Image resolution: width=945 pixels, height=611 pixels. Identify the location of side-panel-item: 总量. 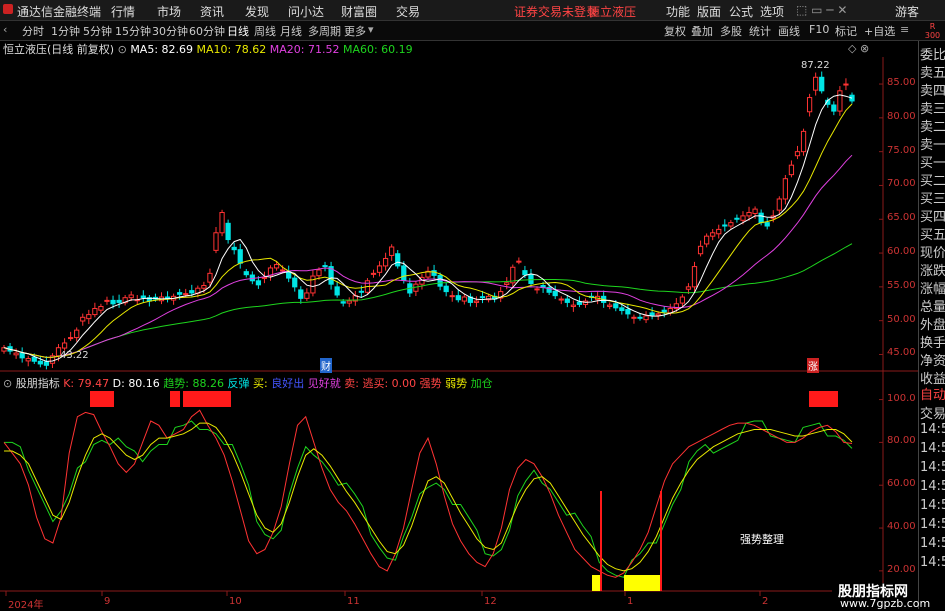
(932, 305).